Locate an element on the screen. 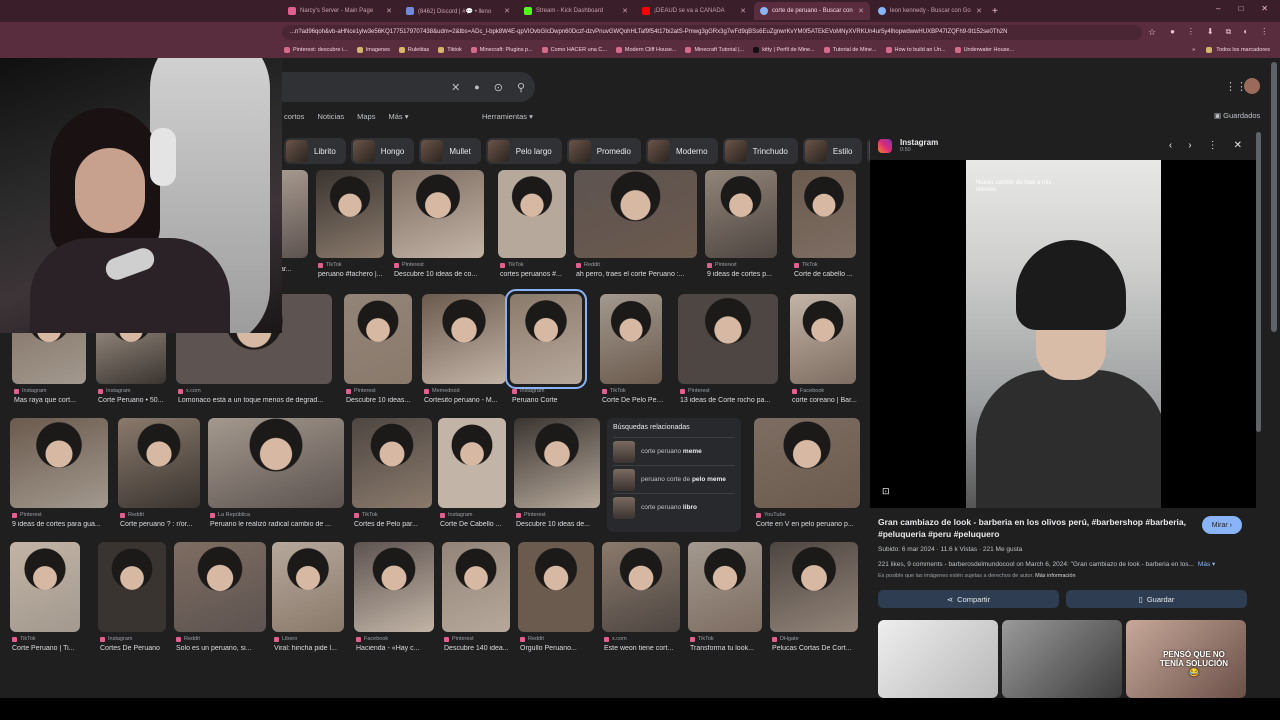 The width and height of the screenshot is (1280, 720). more-options-icon: ⋮ is located at coordinates (1213, 145).